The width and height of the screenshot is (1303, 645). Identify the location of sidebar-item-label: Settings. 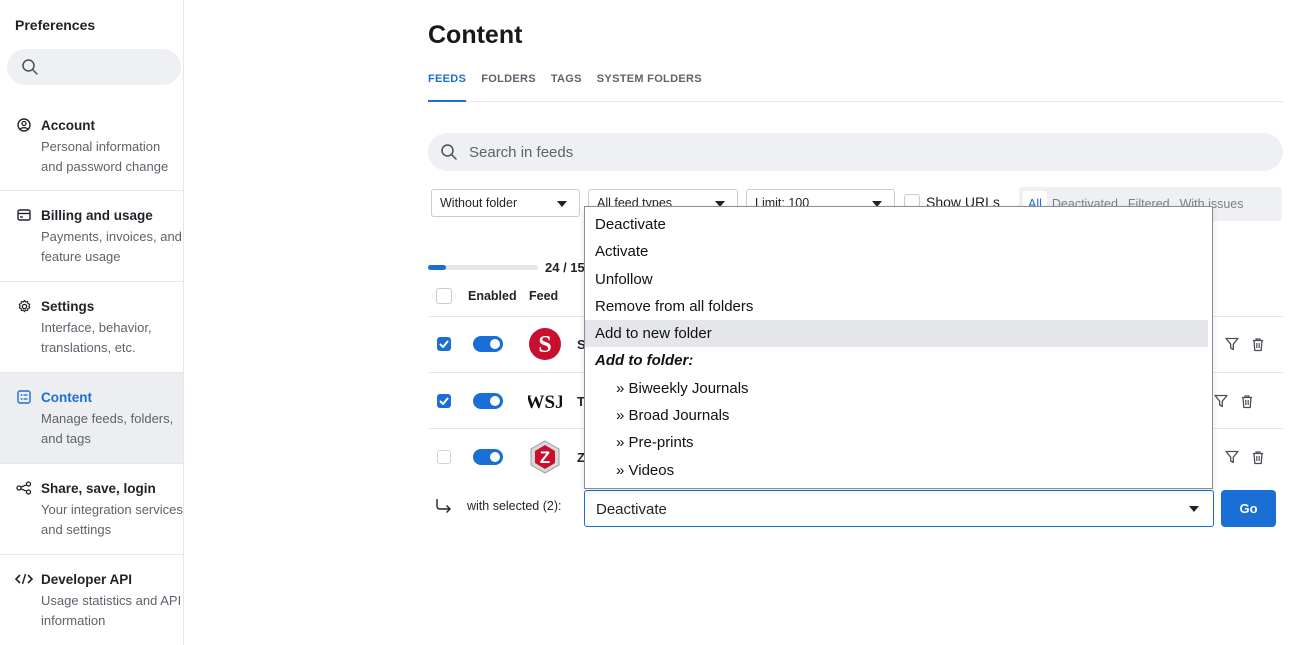
(68, 306).